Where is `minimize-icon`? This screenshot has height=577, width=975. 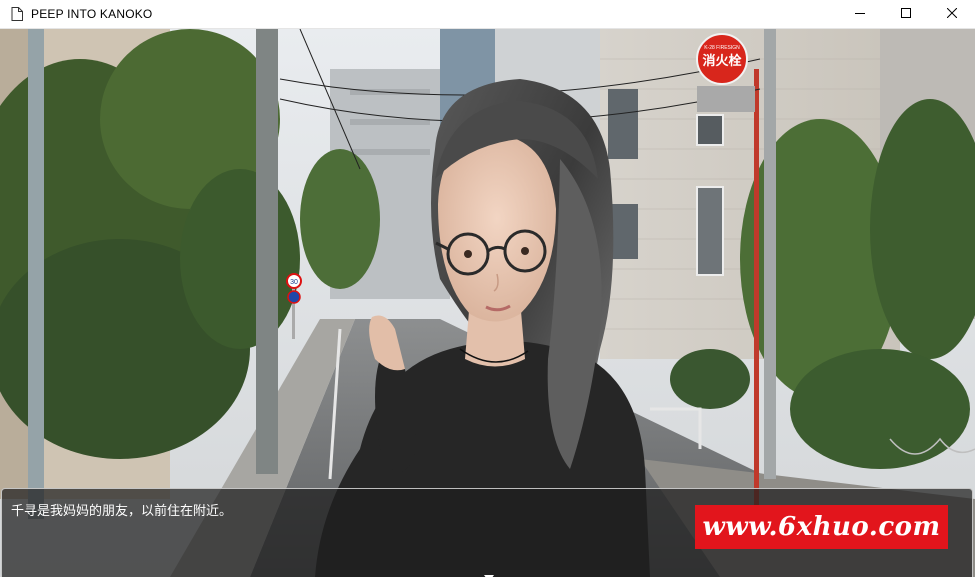
minimize-icon is located at coordinates (860, 14).